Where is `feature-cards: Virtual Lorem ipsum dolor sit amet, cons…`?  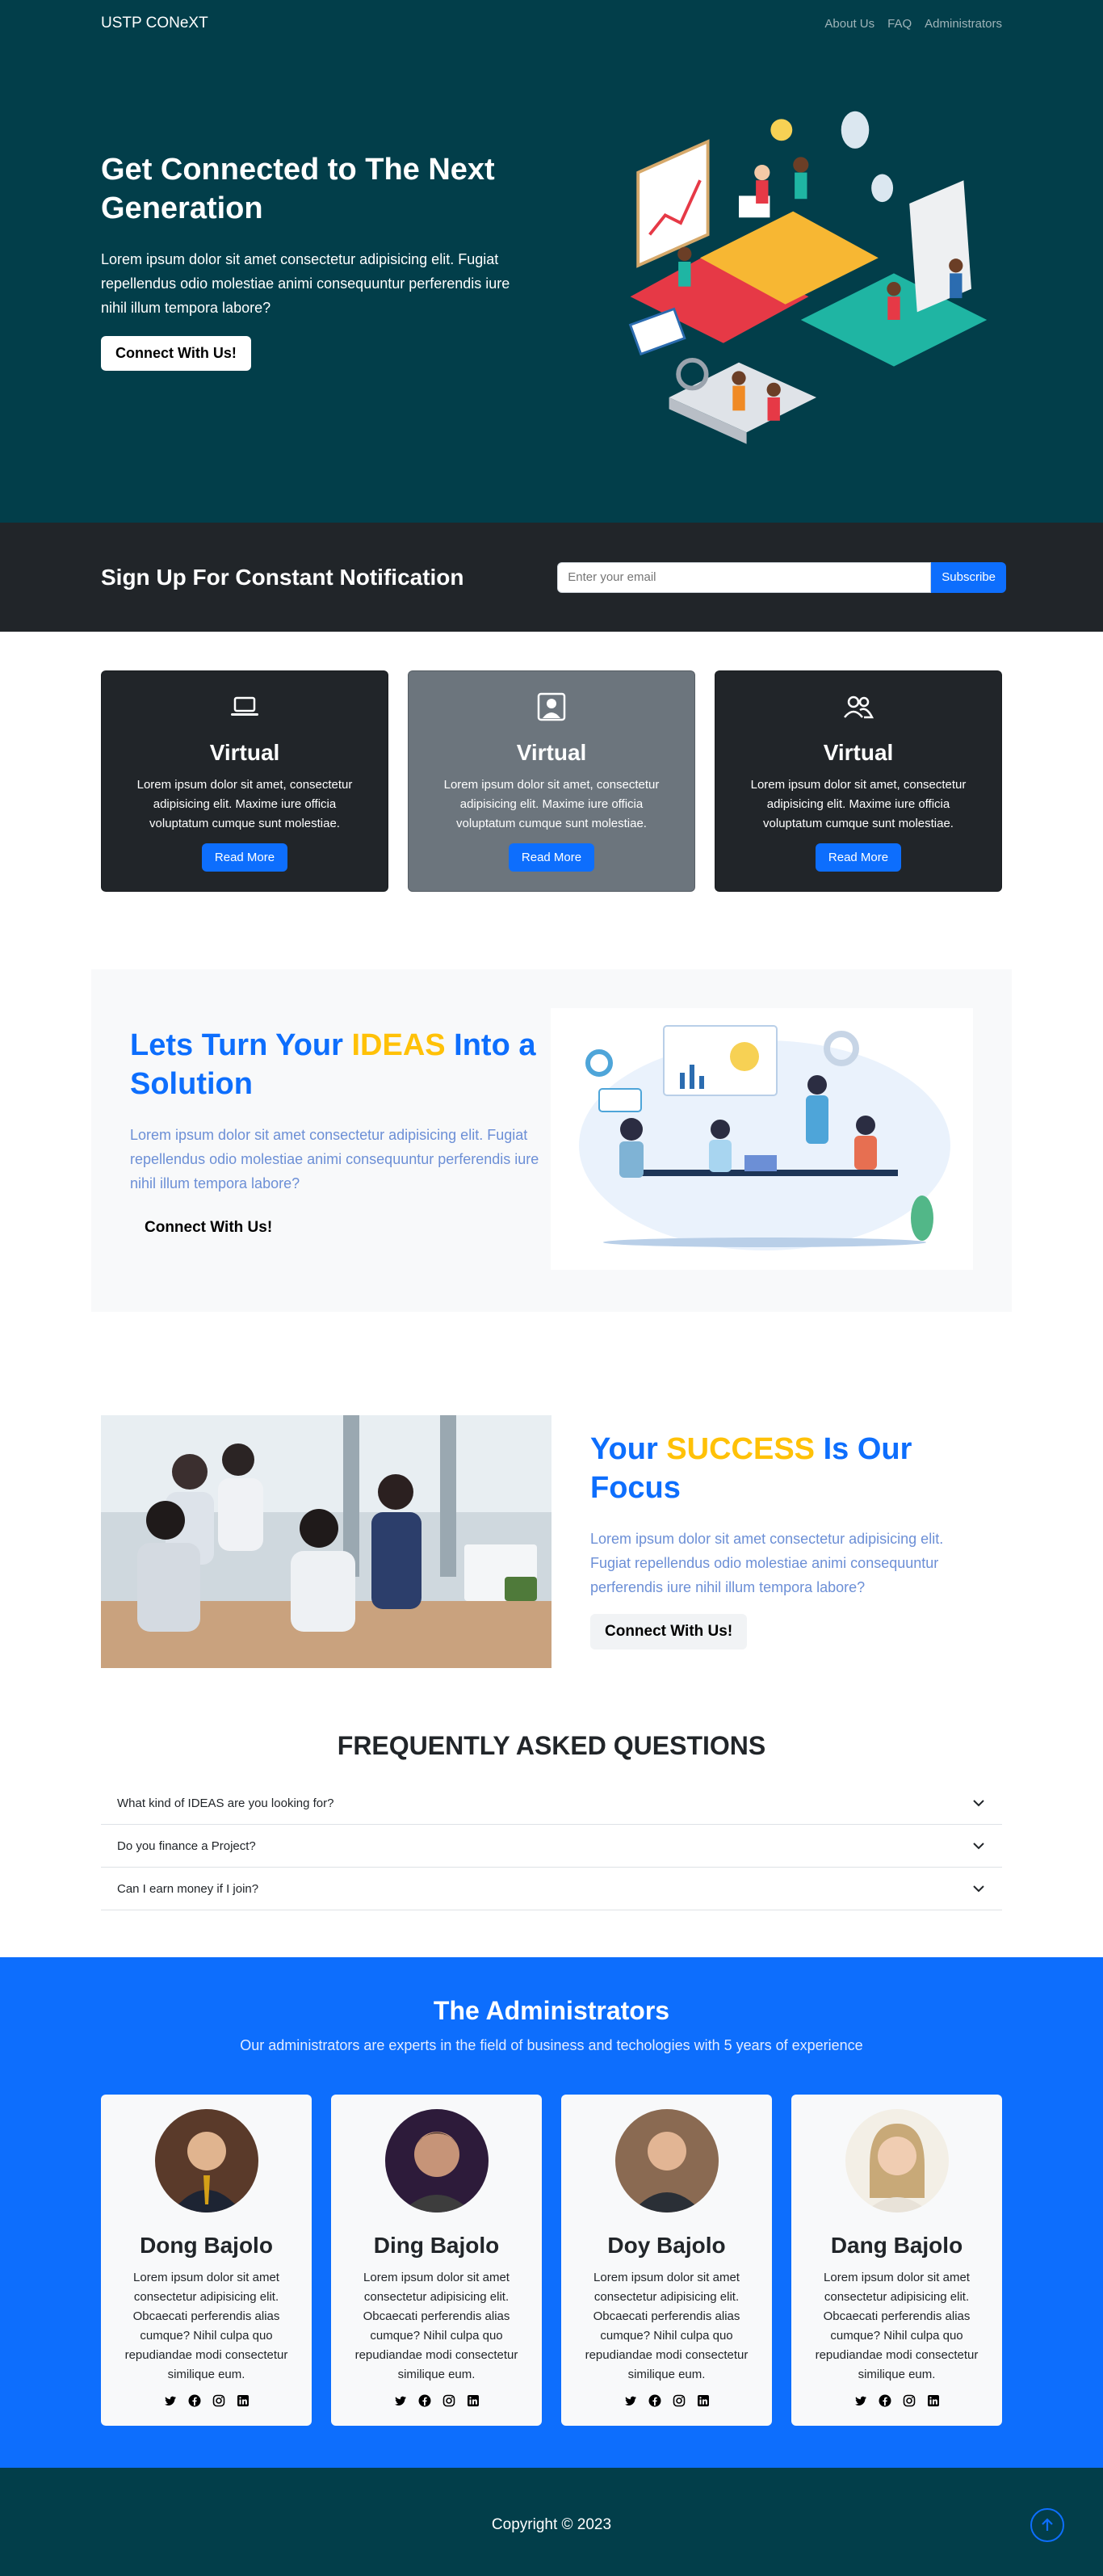
feature-cards: Virtual Lorem ipsum dolor sit amet, cons… is located at coordinates (551, 762).